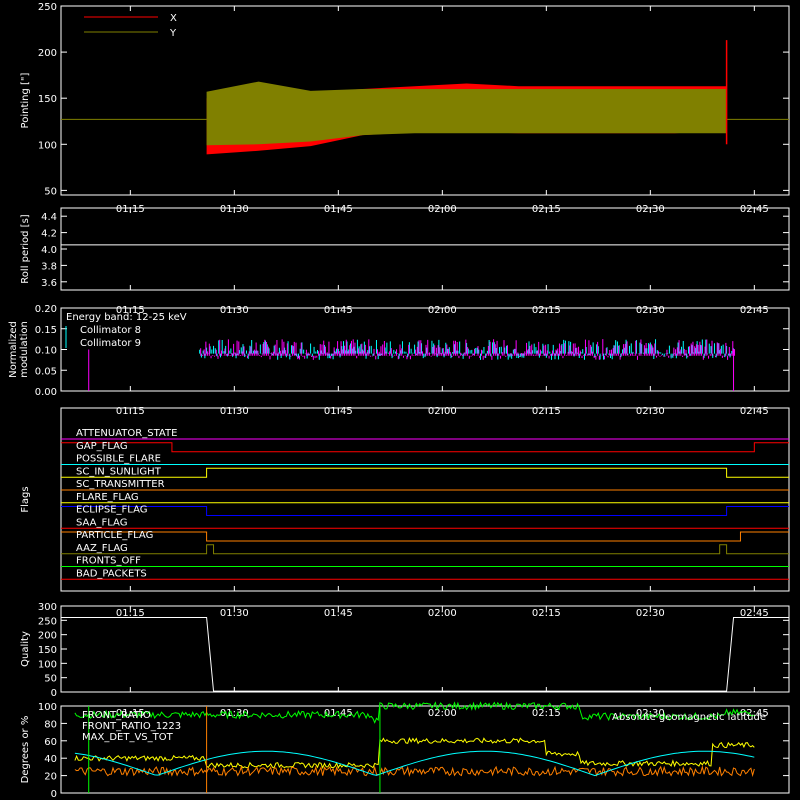  What do you see at coordinates (110, 343) in the screenshot?
I see `legend-label-collimator-9: Collimator 9` at bounding box center [110, 343].